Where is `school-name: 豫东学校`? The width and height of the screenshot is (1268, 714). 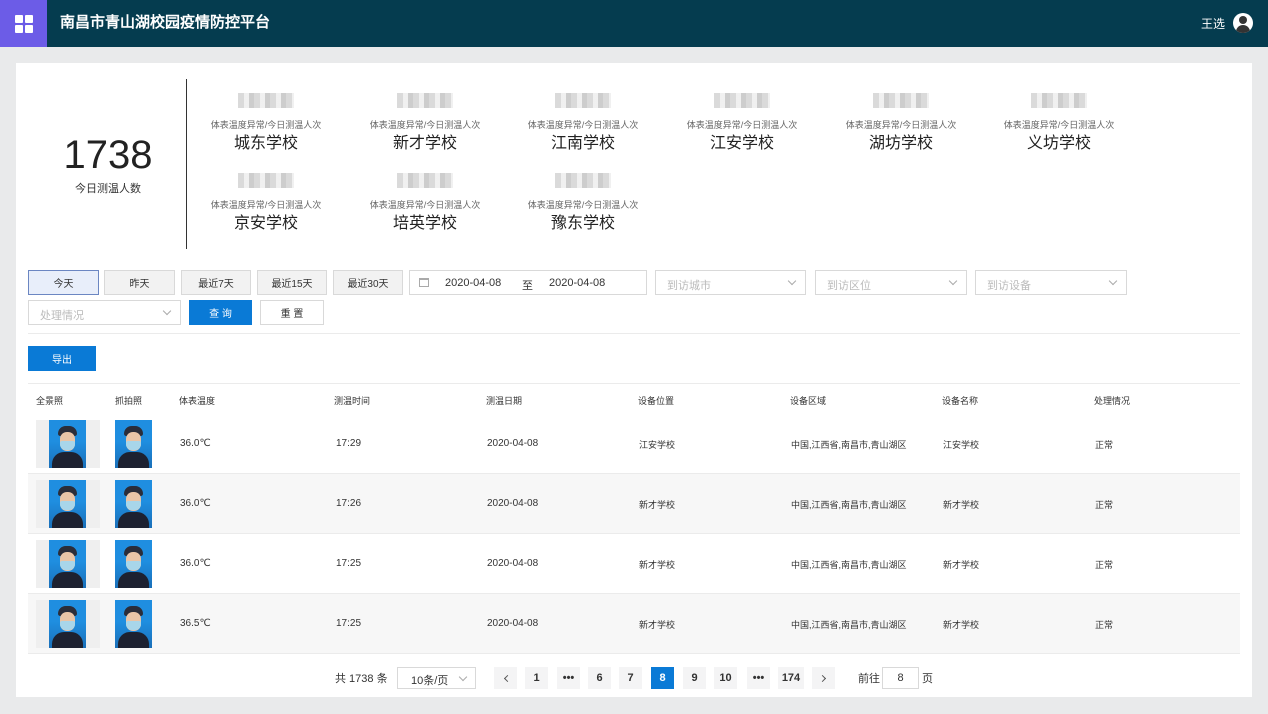
school-name: 豫东学校 is located at coordinates (582, 223).